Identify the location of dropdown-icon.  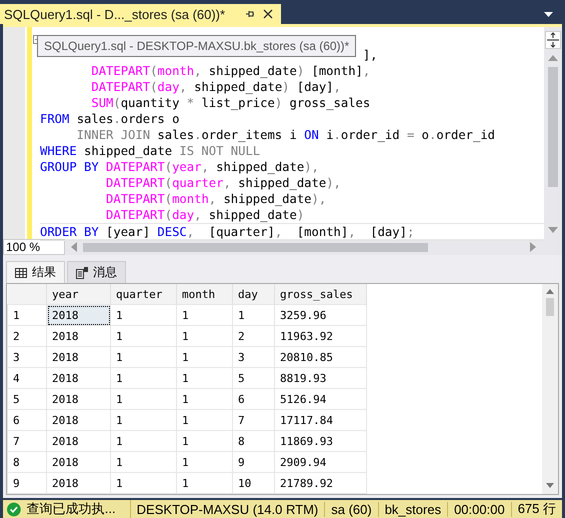
(548, 14).